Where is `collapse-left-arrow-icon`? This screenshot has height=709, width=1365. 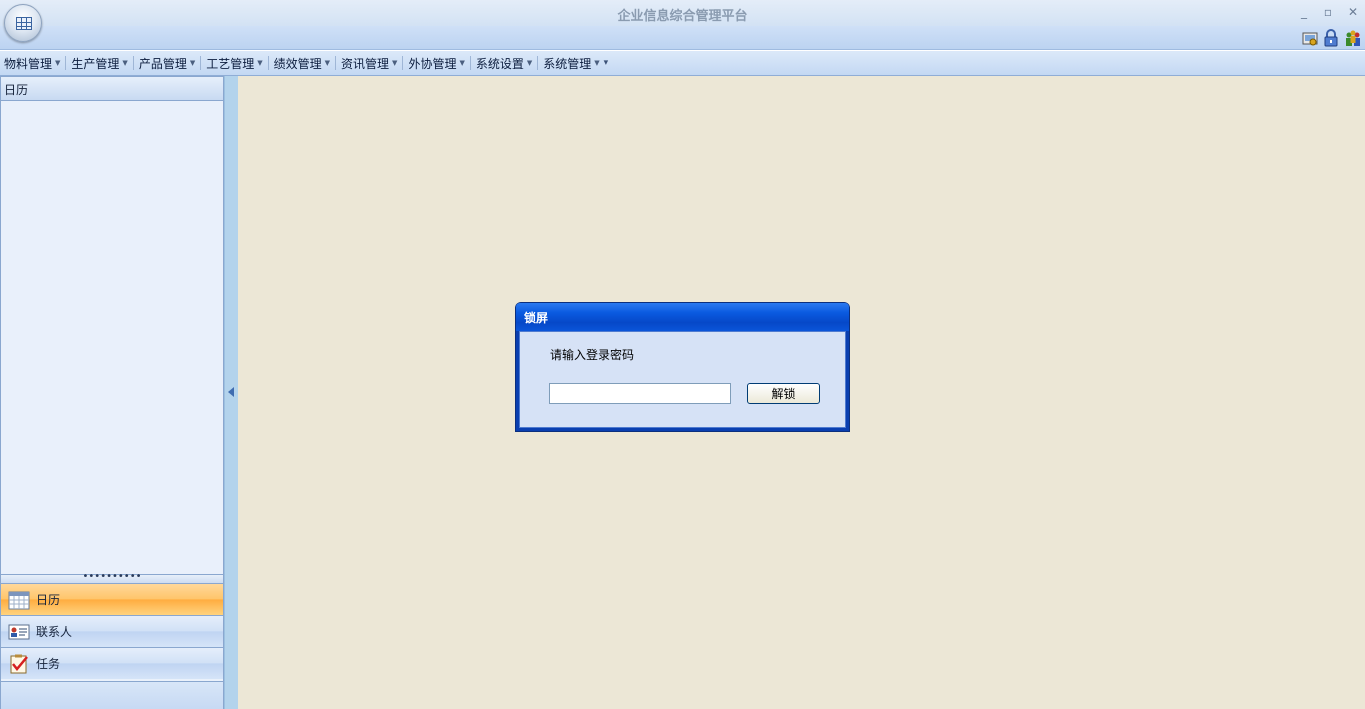
collapse-left-arrow-icon is located at coordinates (231, 392).